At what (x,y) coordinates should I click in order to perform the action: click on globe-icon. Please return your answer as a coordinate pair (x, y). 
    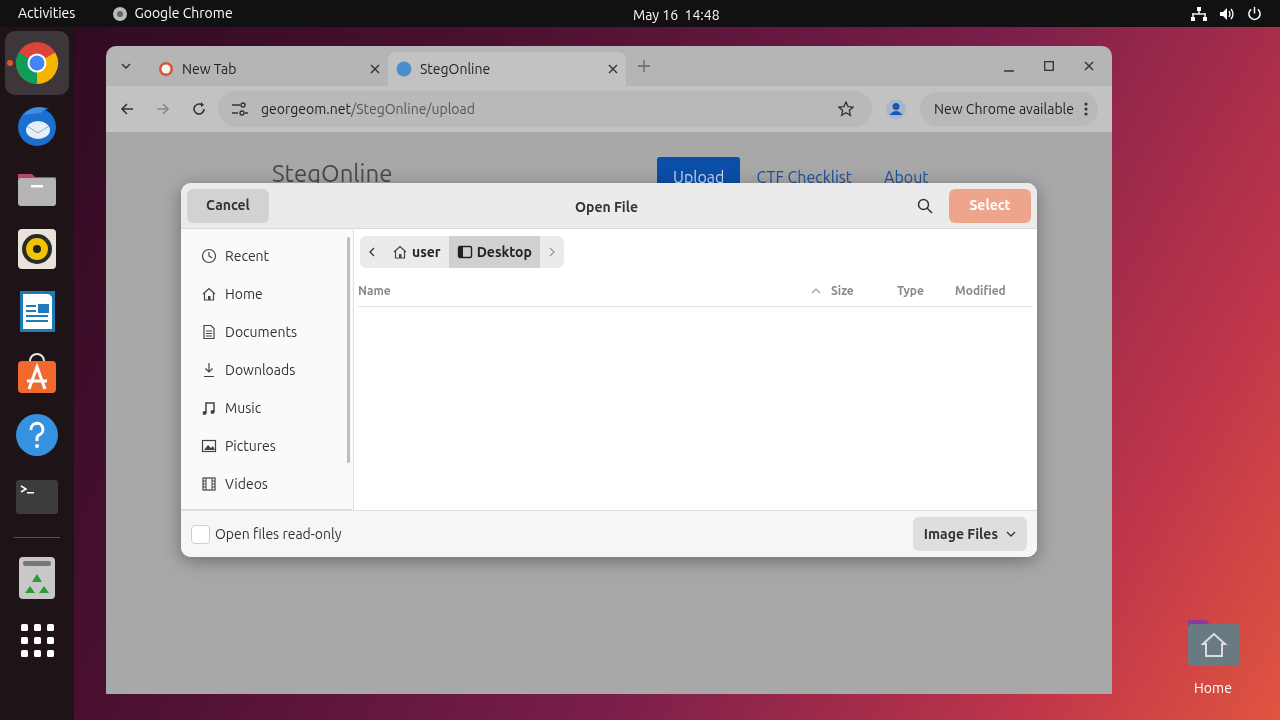
    Looking at the image, I should click on (404, 69).